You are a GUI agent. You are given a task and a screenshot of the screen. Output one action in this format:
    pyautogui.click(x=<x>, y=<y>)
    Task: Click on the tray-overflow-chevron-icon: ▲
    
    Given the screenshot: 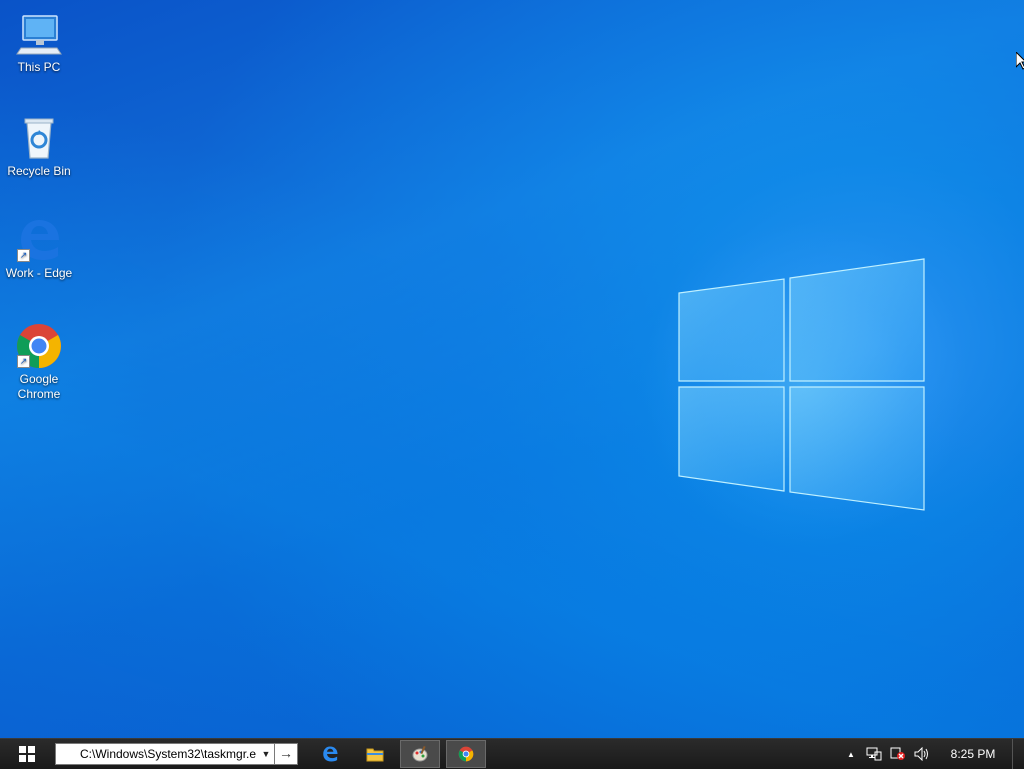 What is the action you would take?
    pyautogui.click(x=851, y=754)
    